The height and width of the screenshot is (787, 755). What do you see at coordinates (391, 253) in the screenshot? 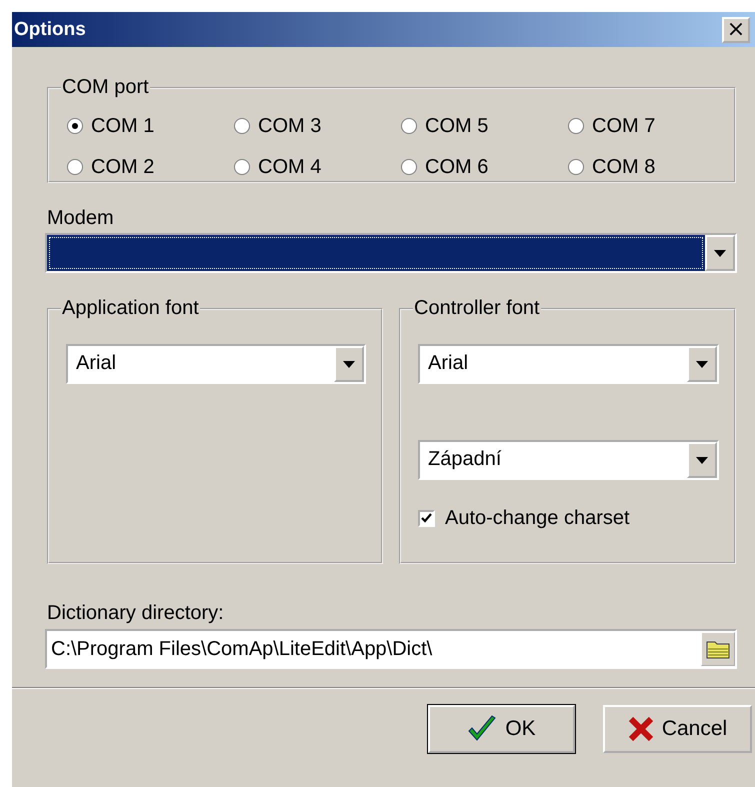
I see `modem-dropdown` at bounding box center [391, 253].